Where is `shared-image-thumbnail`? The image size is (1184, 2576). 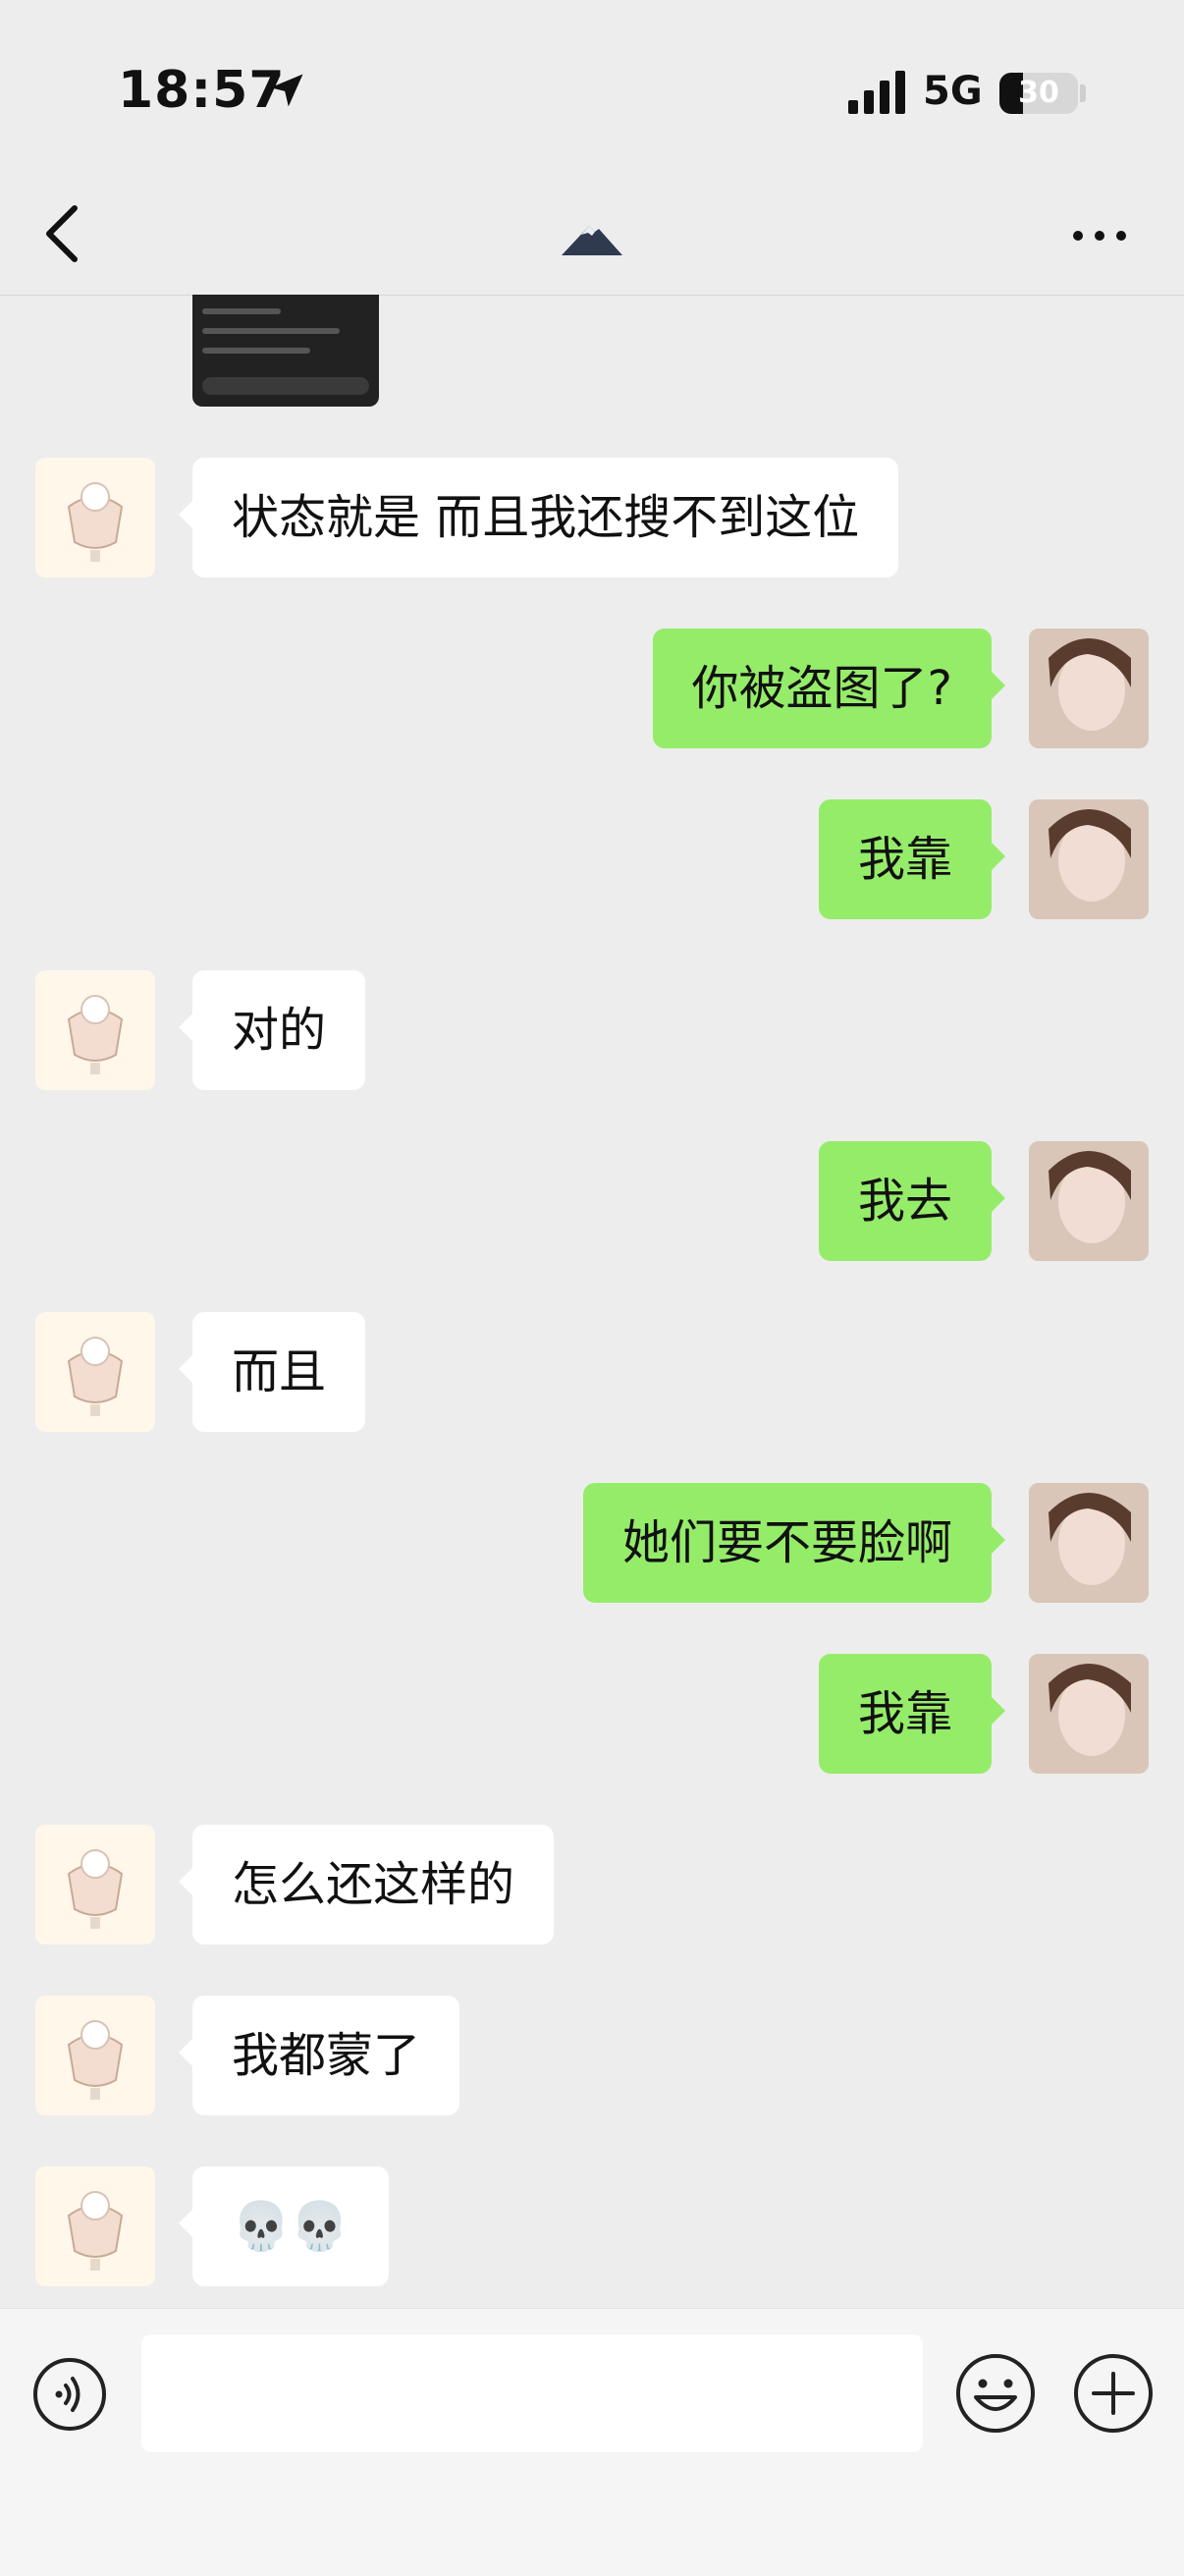 shared-image-thumbnail is located at coordinates (285, 351).